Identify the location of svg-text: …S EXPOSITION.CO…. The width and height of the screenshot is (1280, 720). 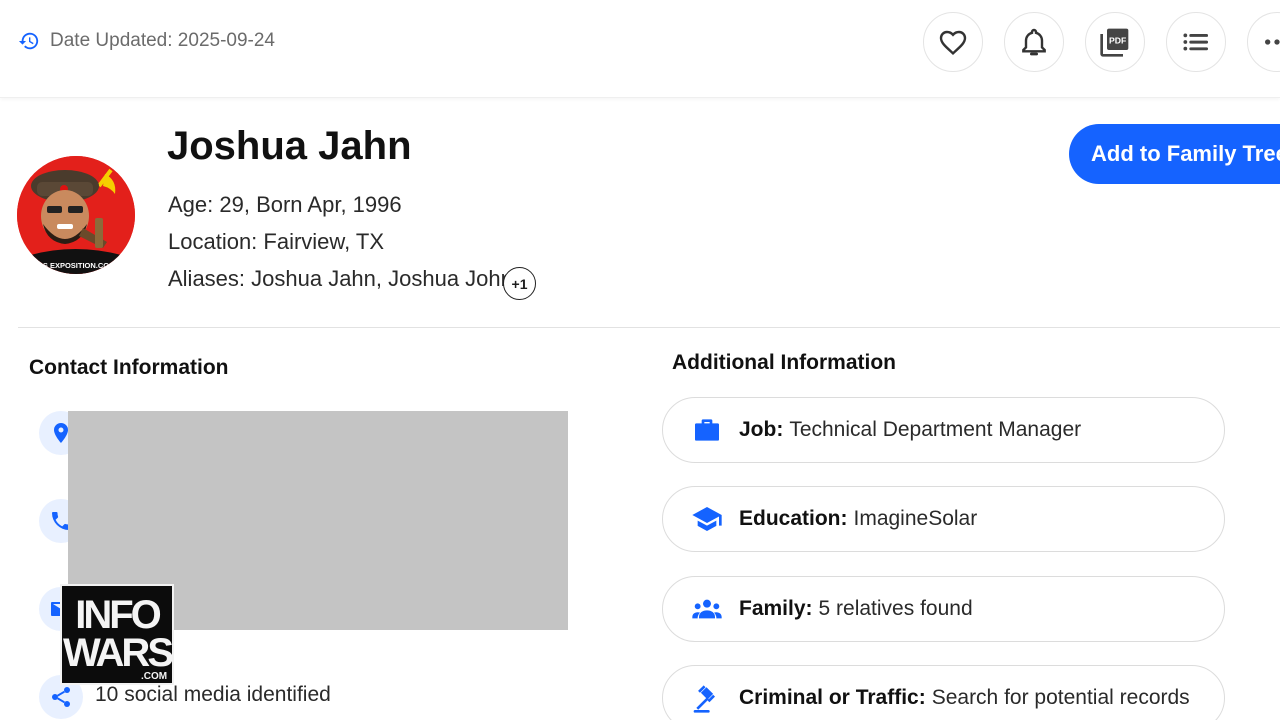
(75, 265).